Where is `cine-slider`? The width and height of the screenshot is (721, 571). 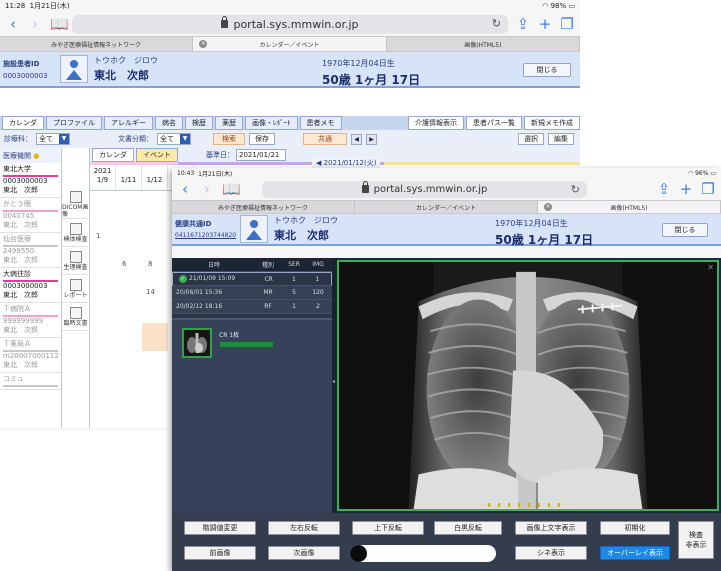 cine-slider is located at coordinates (423, 553).